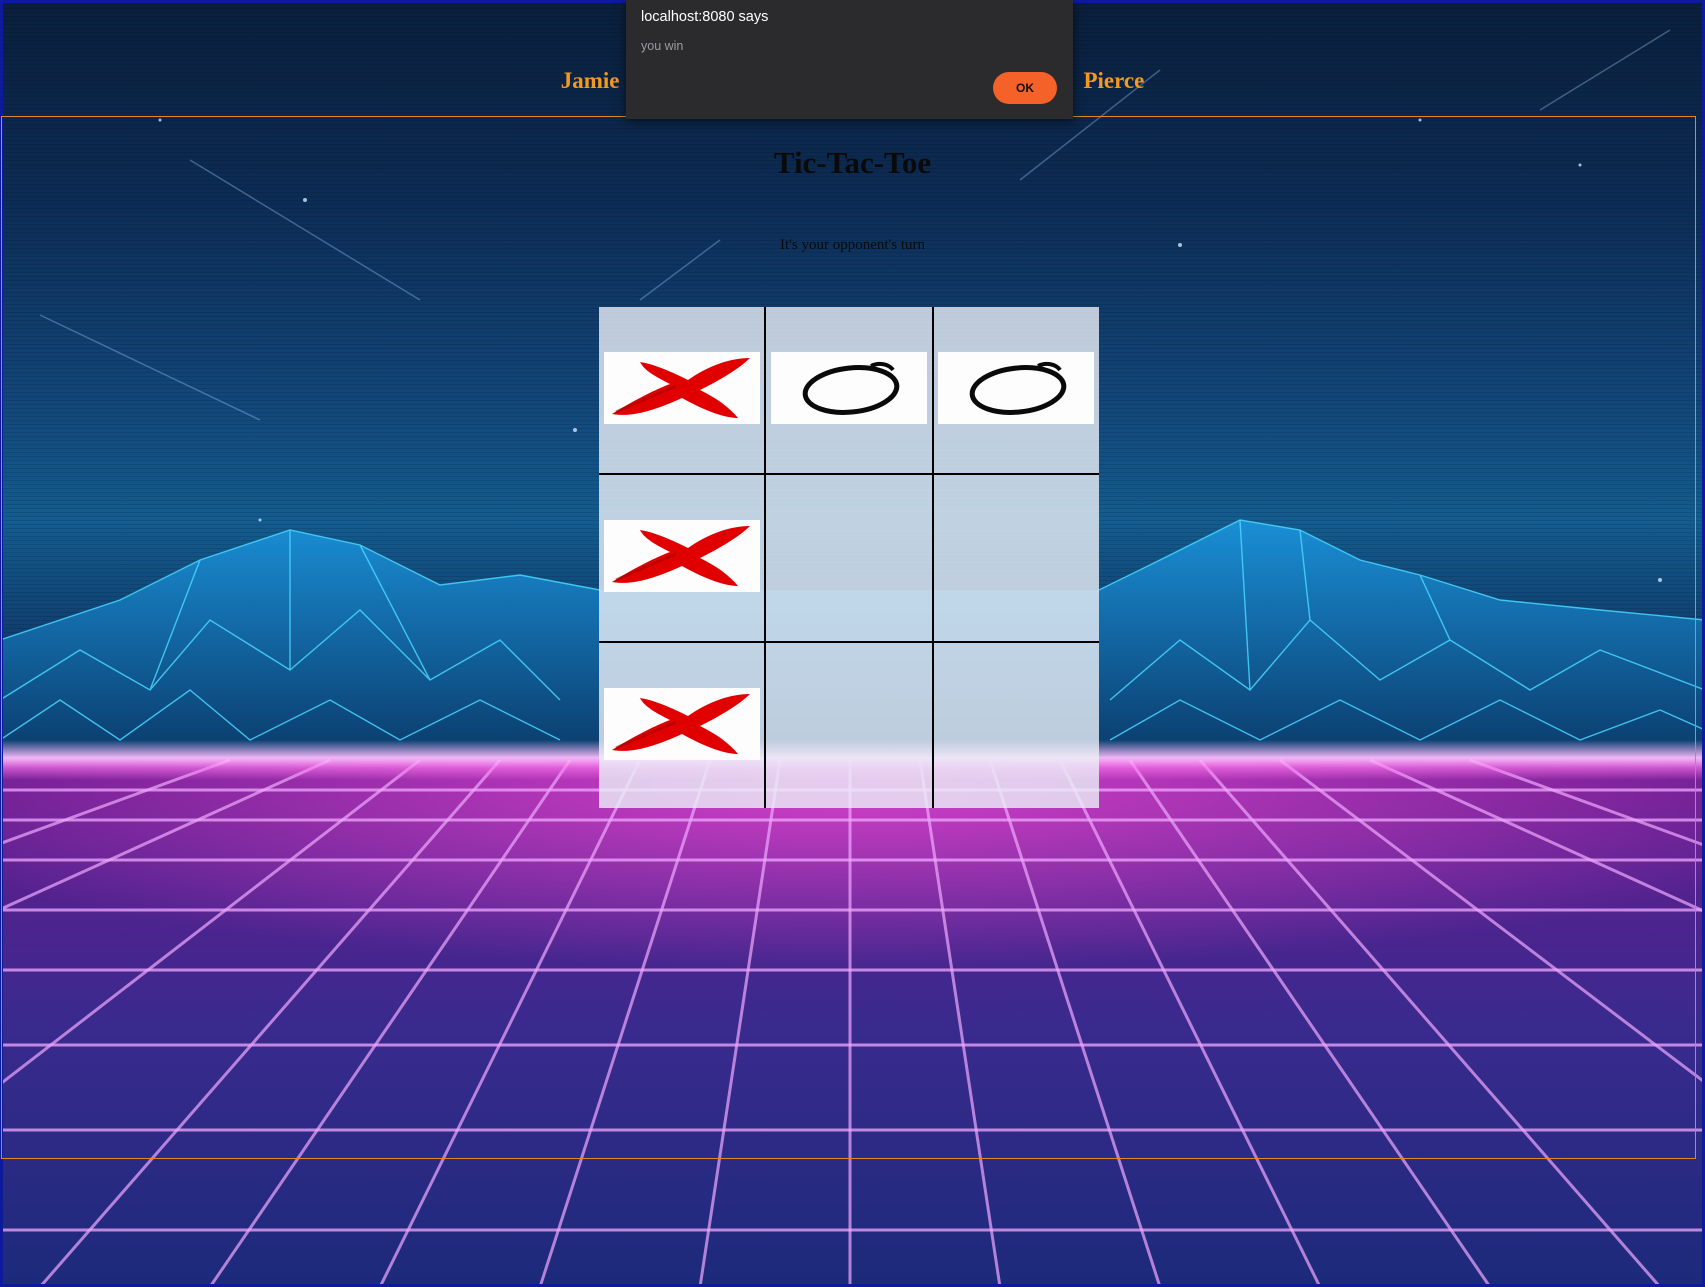  Describe the element at coordinates (849, 59) in the screenshot. I see `alert-dialog: localhost:8080 says you win OK` at that location.